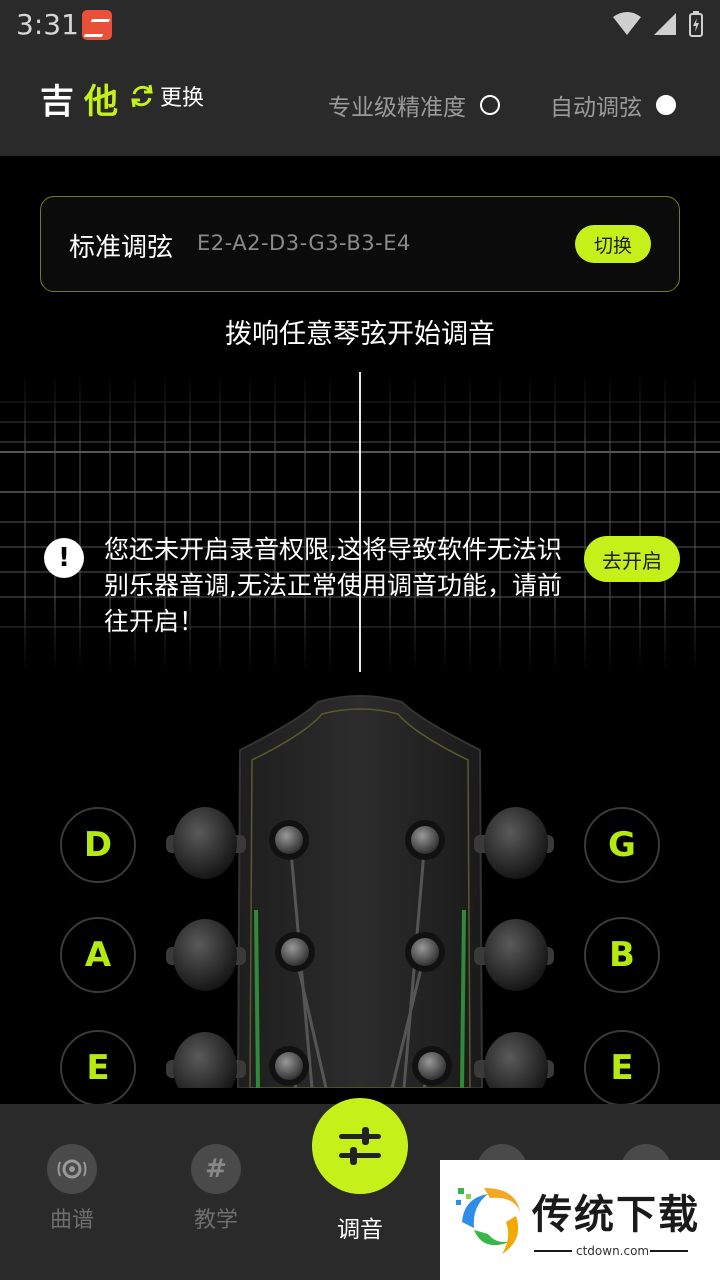 The image size is (720, 1280). What do you see at coordinates (665, 24) in the screenshot?
I see `cell-signal-icon` at bounding box center [665, 24].